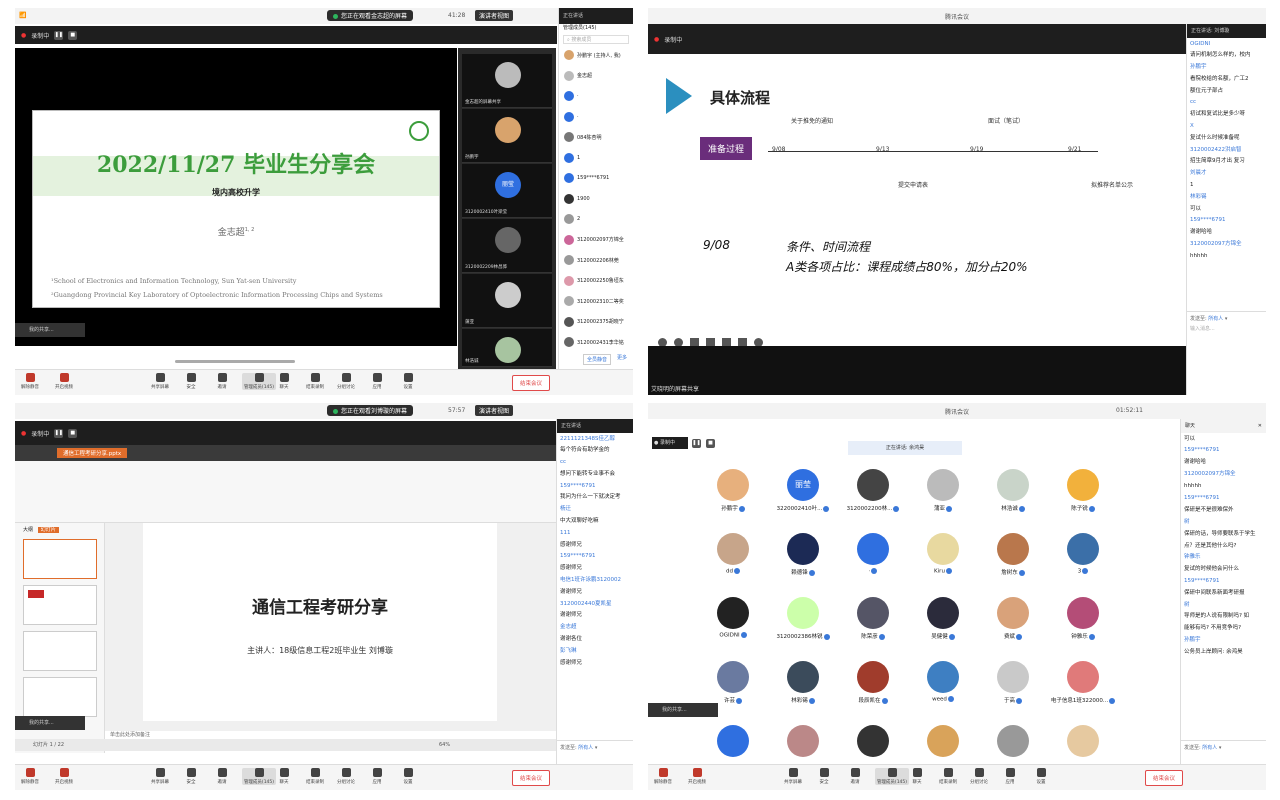 This screenshot has width=1280, height=800. I want to click on participant-tile: OGIDNI, so click(733, 623).